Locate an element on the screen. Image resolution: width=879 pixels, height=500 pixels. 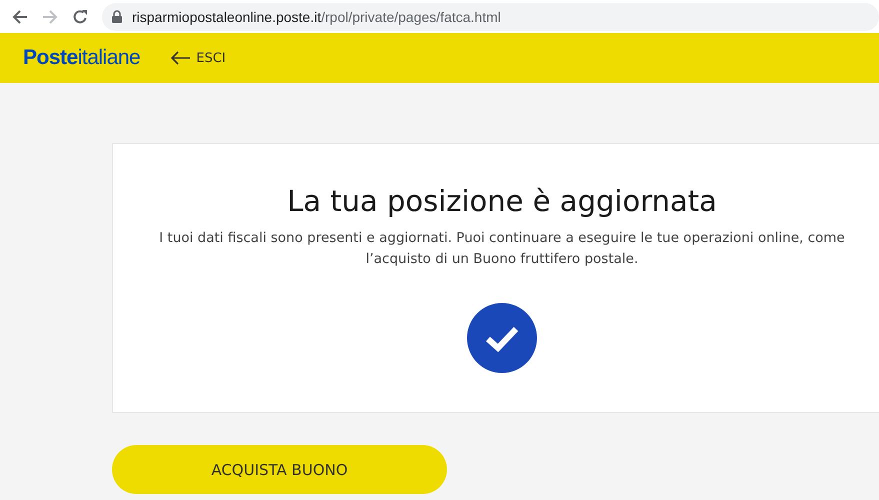
exit-button: ESCI is located at coordinates (198, 58).